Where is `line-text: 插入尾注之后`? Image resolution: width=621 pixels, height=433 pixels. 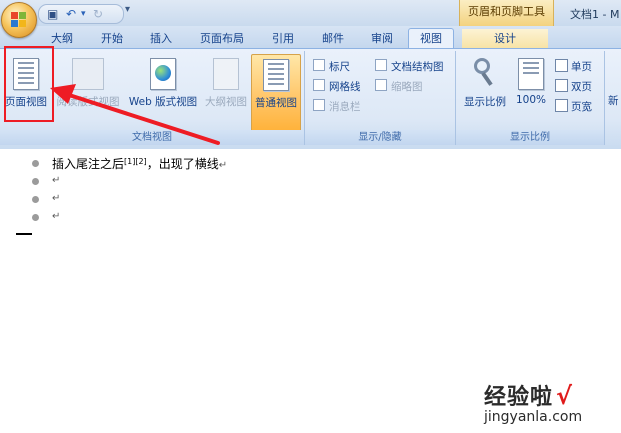 line-text: 插入尾注之后 is located at coordinates (88, 164).